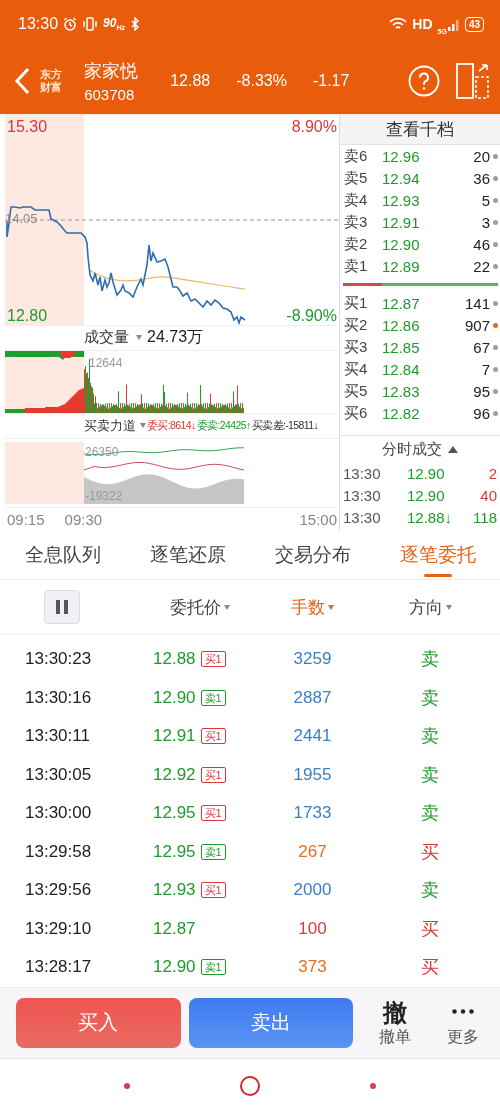 The image size is (500, 1111). I want to click on tab: 交易分布, so click(312, 555).